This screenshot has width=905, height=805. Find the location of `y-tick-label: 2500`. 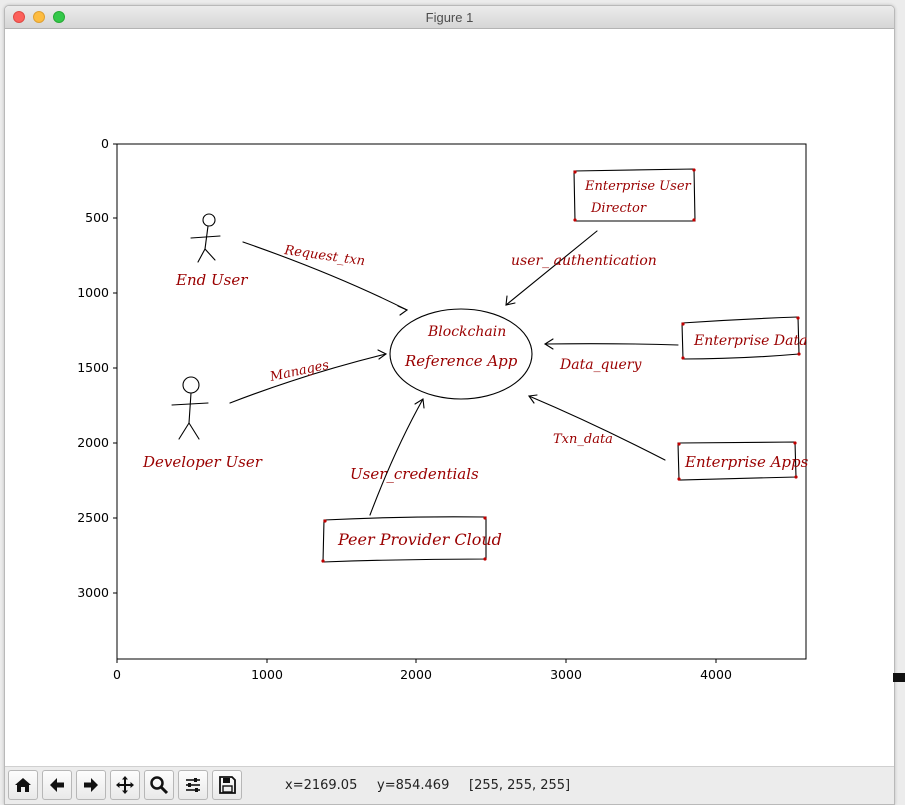

y-tick-label: 2500 is located at coordinates (93, 517).